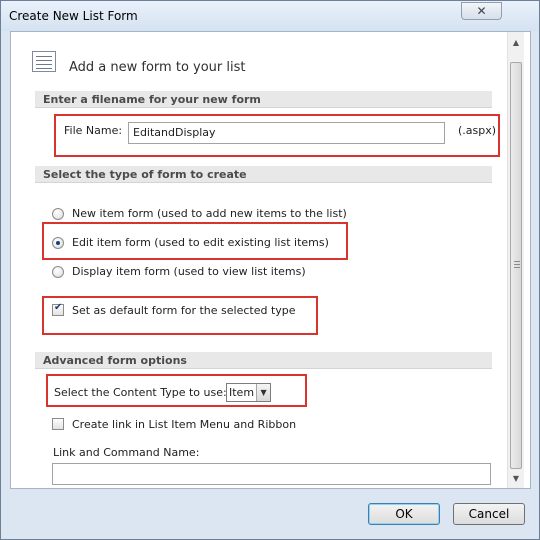  I want to click on create-link-checkbox-label: Create link in List Item Menu and Ribbon, so click(184, 424).